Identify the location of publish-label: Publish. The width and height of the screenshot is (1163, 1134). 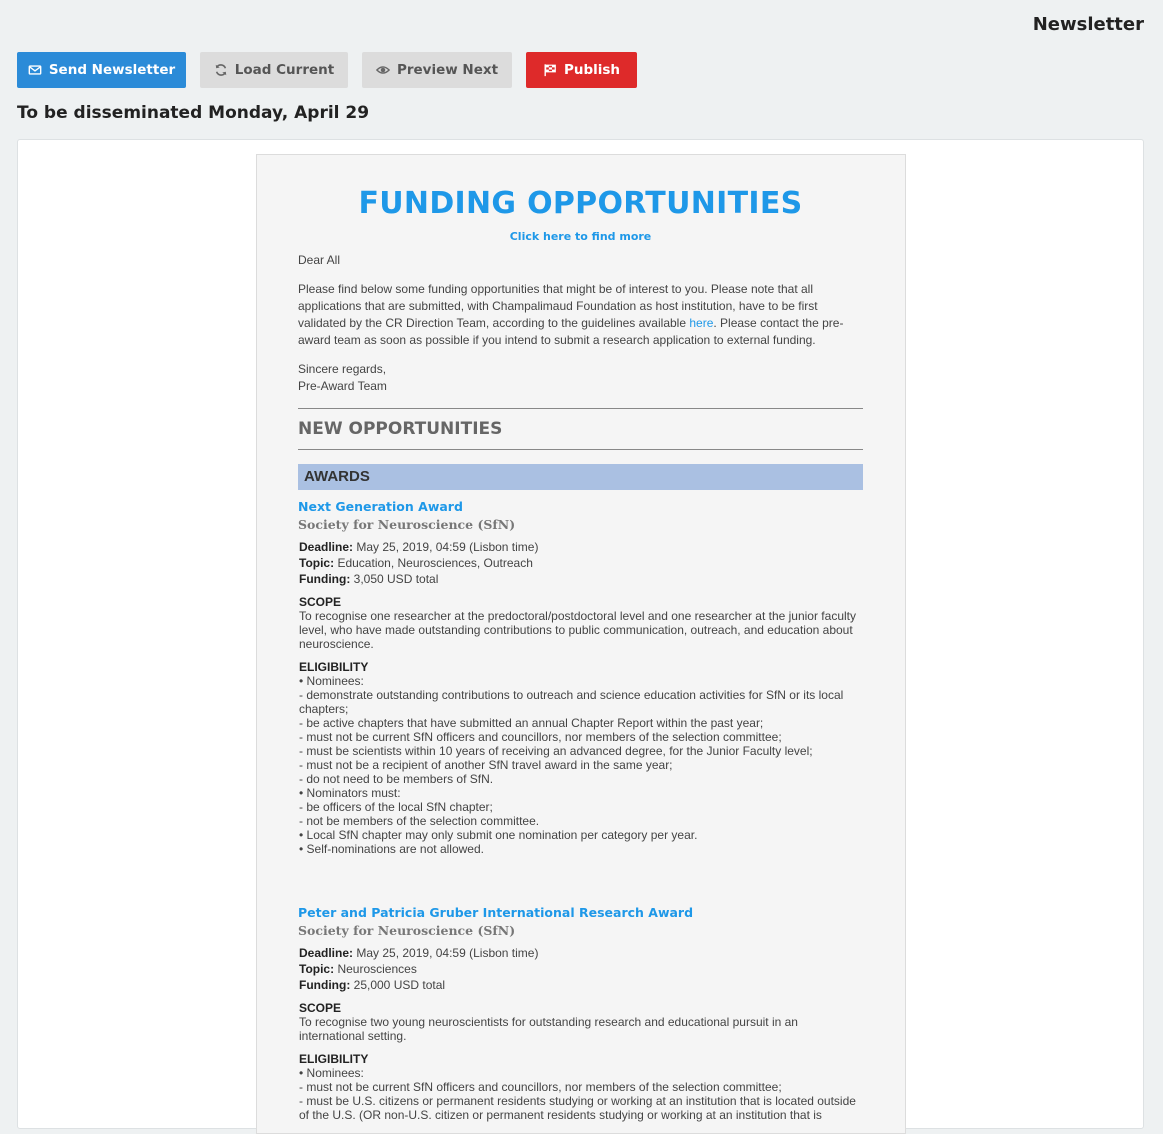
(592, 70).